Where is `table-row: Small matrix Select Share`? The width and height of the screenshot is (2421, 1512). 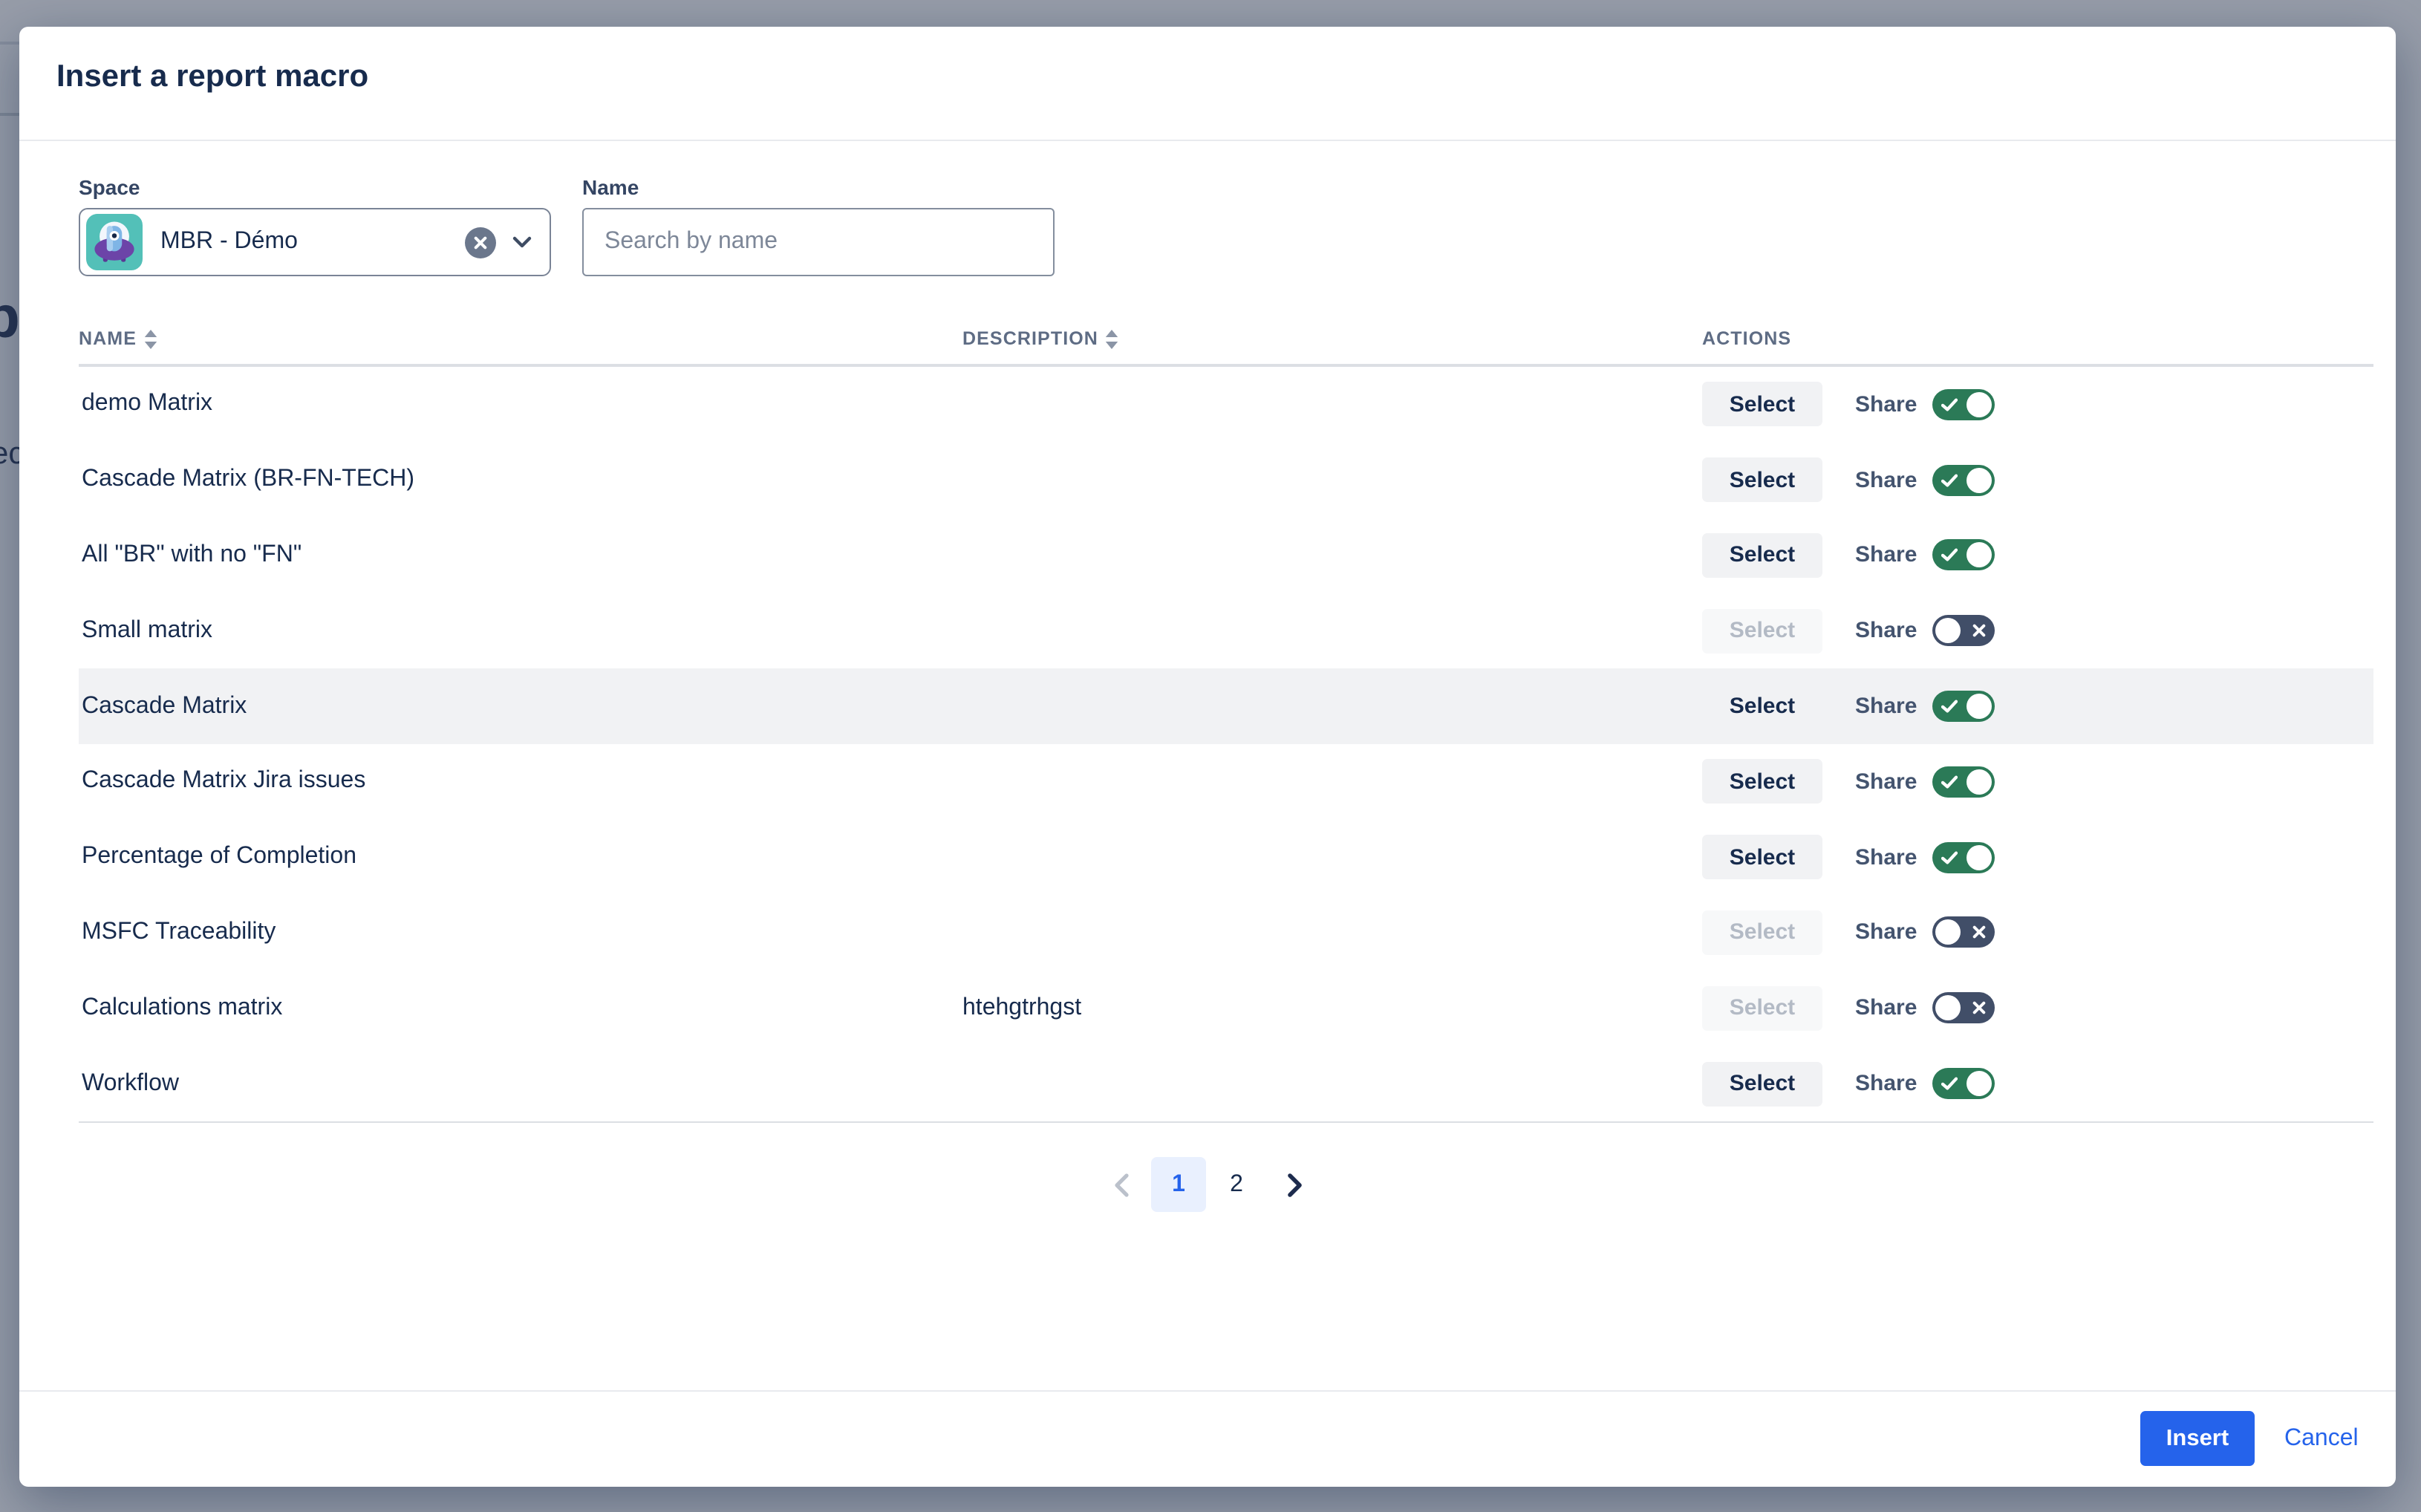 table-row: Small matrix Select Share is located at coordinates (1226, 631).